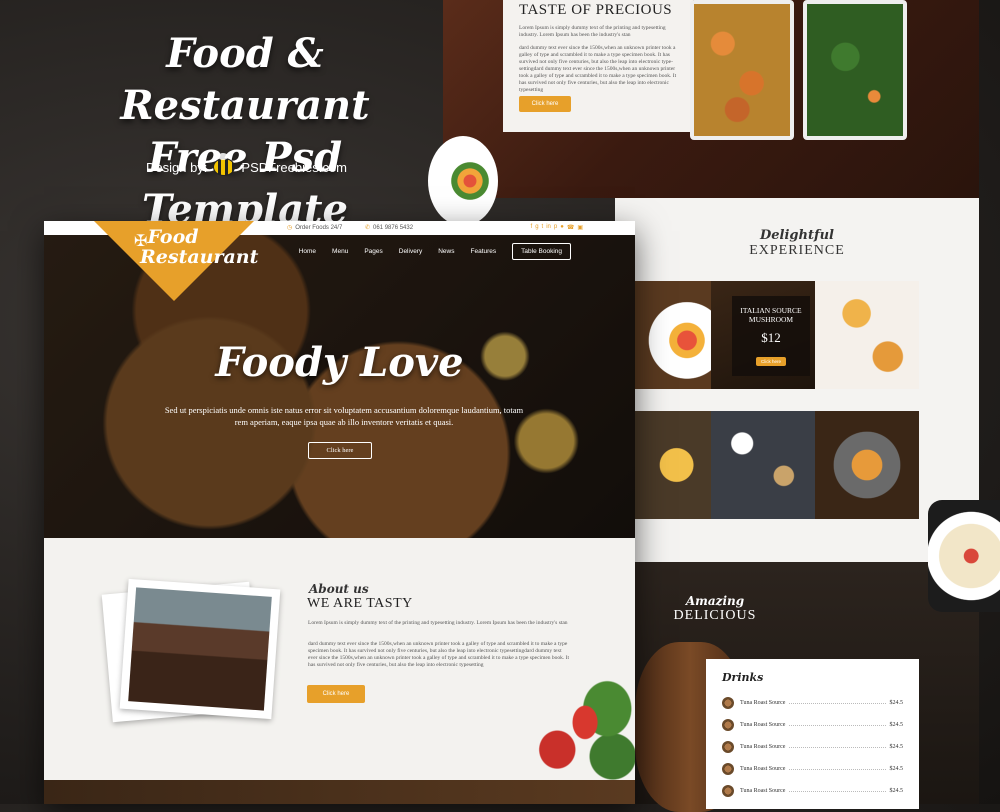 This screenshot has height=812, width=1000. What do you see at coordinates (177, 167) in the screenshot?
I see `credit-label: Design by:` at bounding box center [177, 167].